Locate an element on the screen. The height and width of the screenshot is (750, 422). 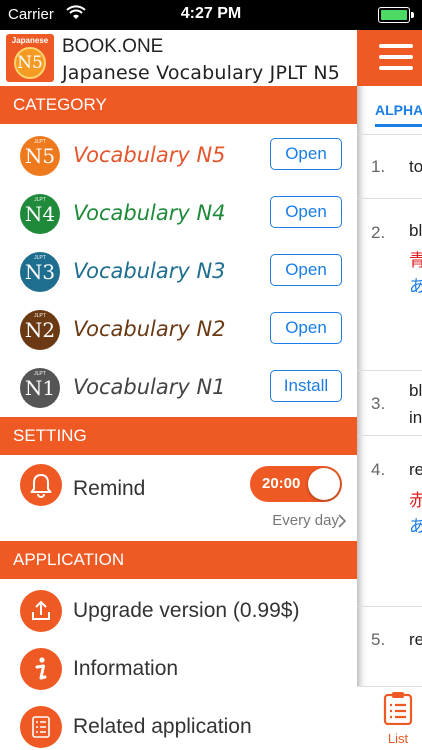
upgrade-version-item: Upgrade version (0.99$) is located at coordinates (178, 611).